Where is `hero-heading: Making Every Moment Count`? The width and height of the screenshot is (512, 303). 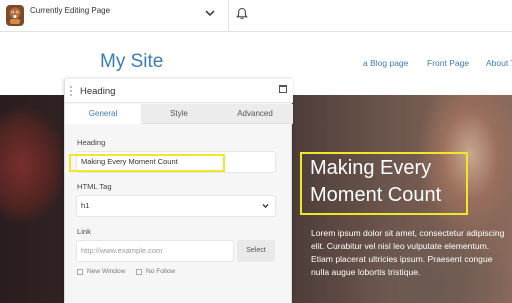 hero-heading: Making Every Moment Count is located at coordinates (390, 182).